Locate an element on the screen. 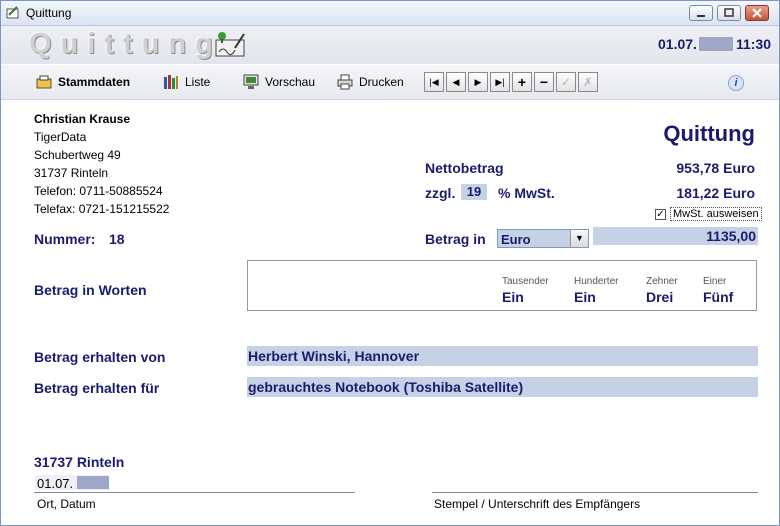 This screenshot has width=780, height=526. sender-name: Christian Krause is located at coordinates (82, 119).